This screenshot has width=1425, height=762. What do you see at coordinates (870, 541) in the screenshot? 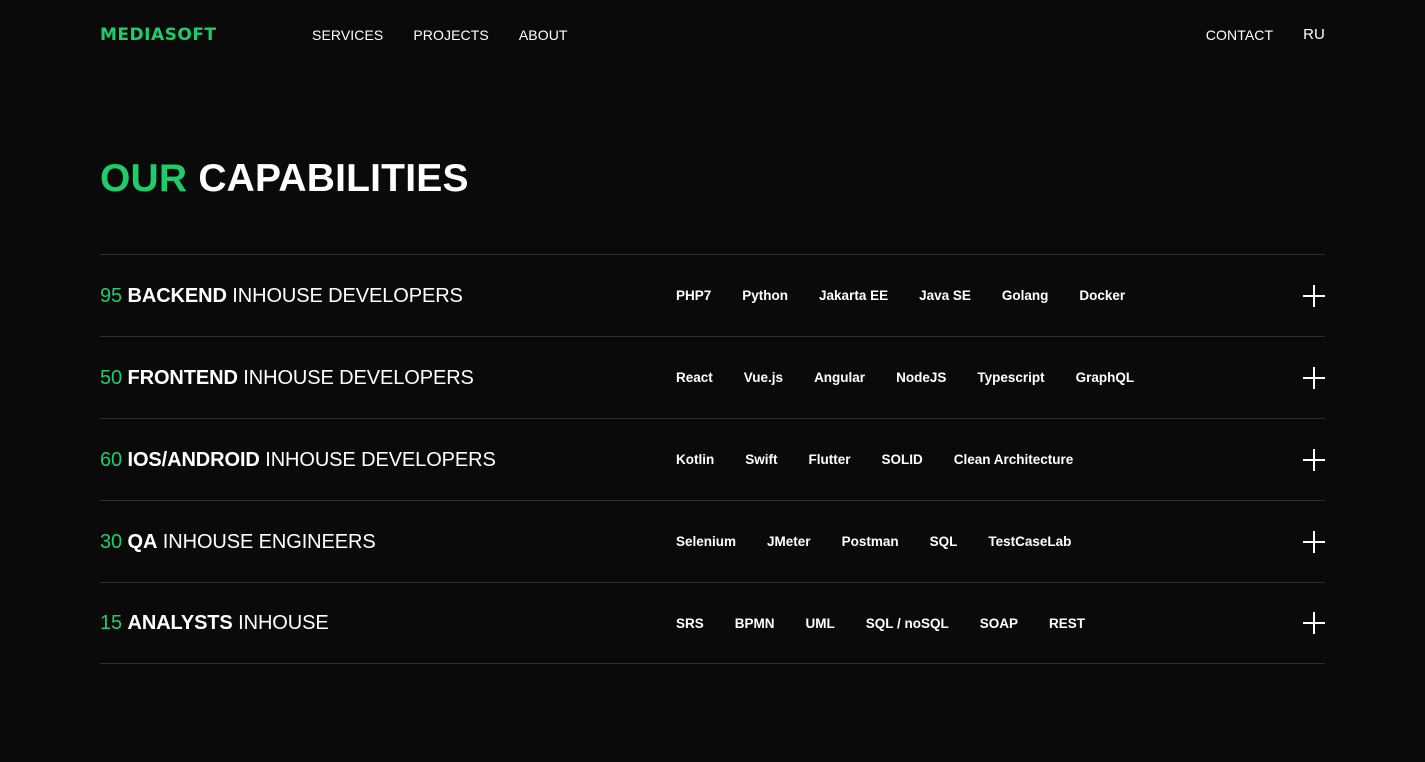
I see `tech-tag: Postman` at bounding box center [870, 541].